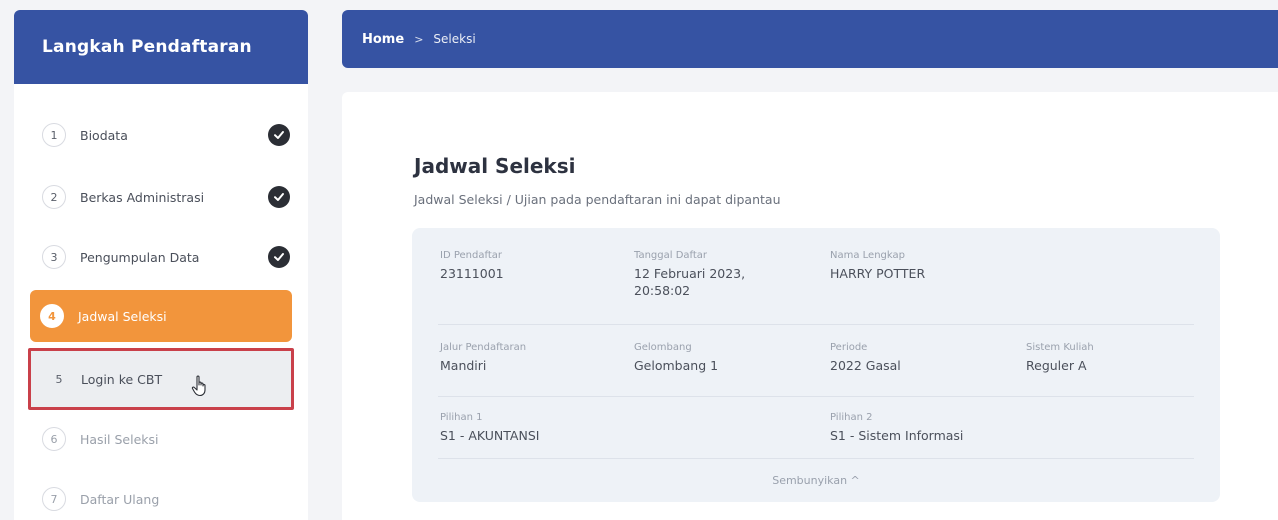  I want to click on step-label: Daftar Ulang, so click(120, 499).